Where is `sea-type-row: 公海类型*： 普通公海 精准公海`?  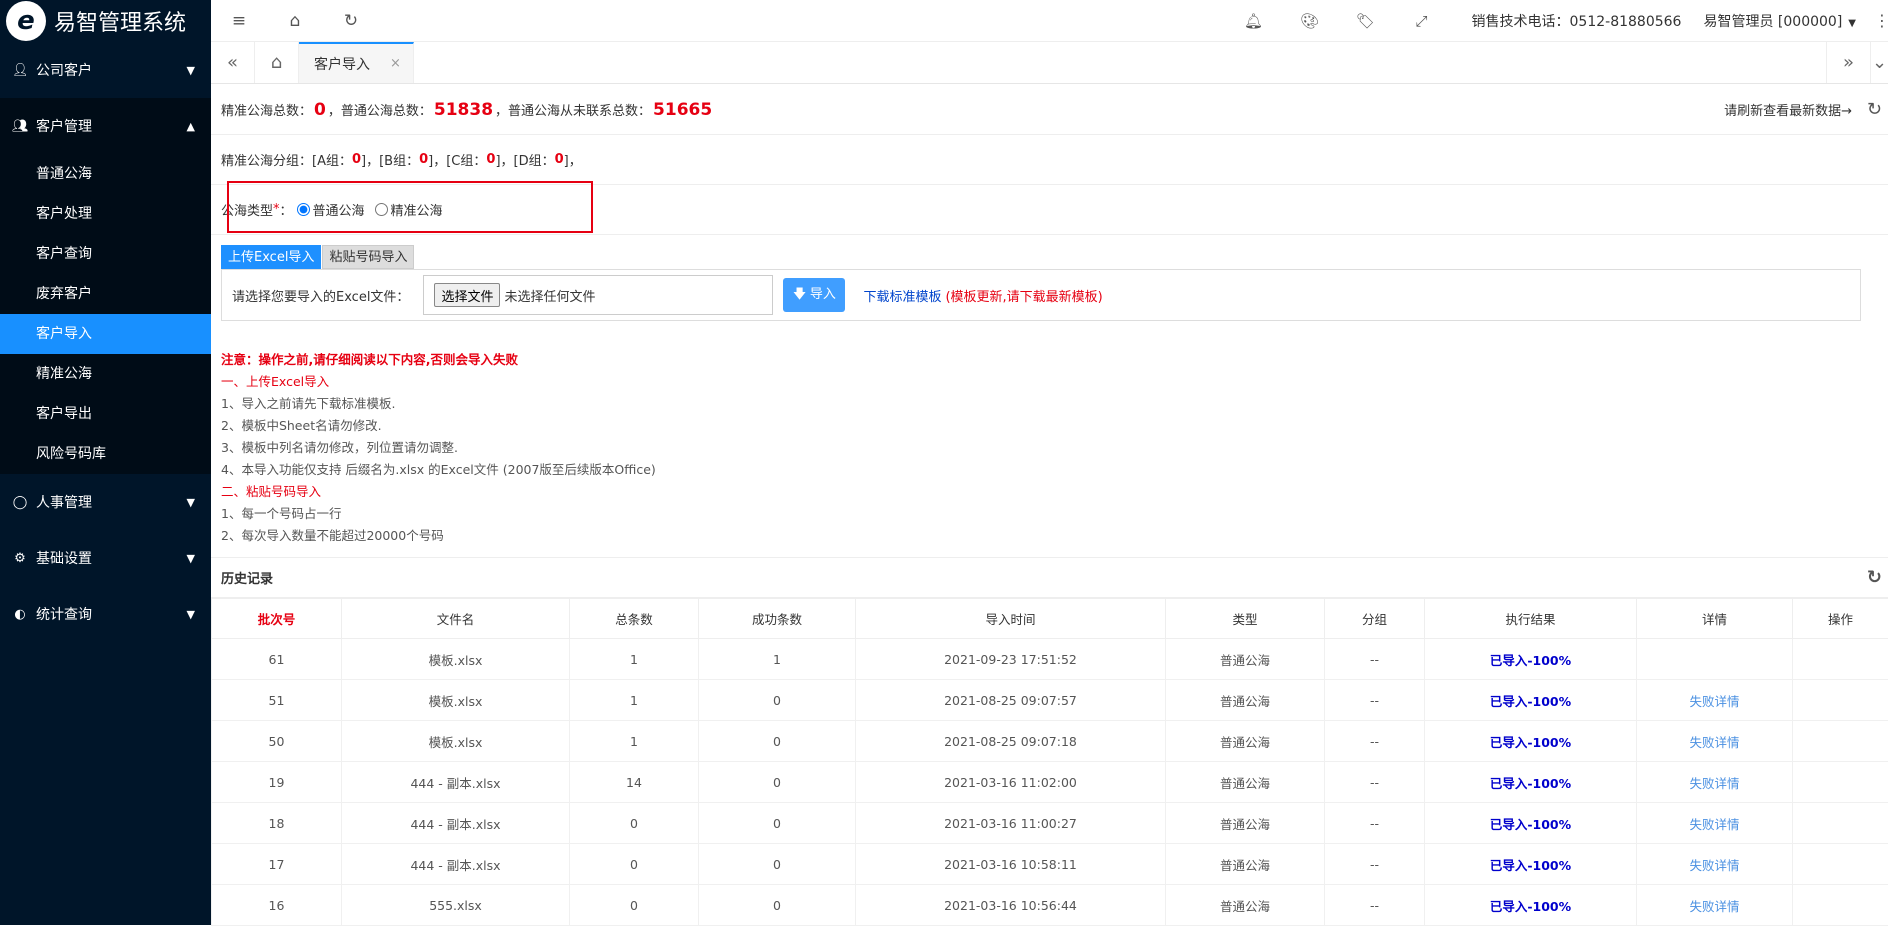 sea-type-row: 公海类型*： 普通公海 精准公海 is located at coordinates (1049, 210).